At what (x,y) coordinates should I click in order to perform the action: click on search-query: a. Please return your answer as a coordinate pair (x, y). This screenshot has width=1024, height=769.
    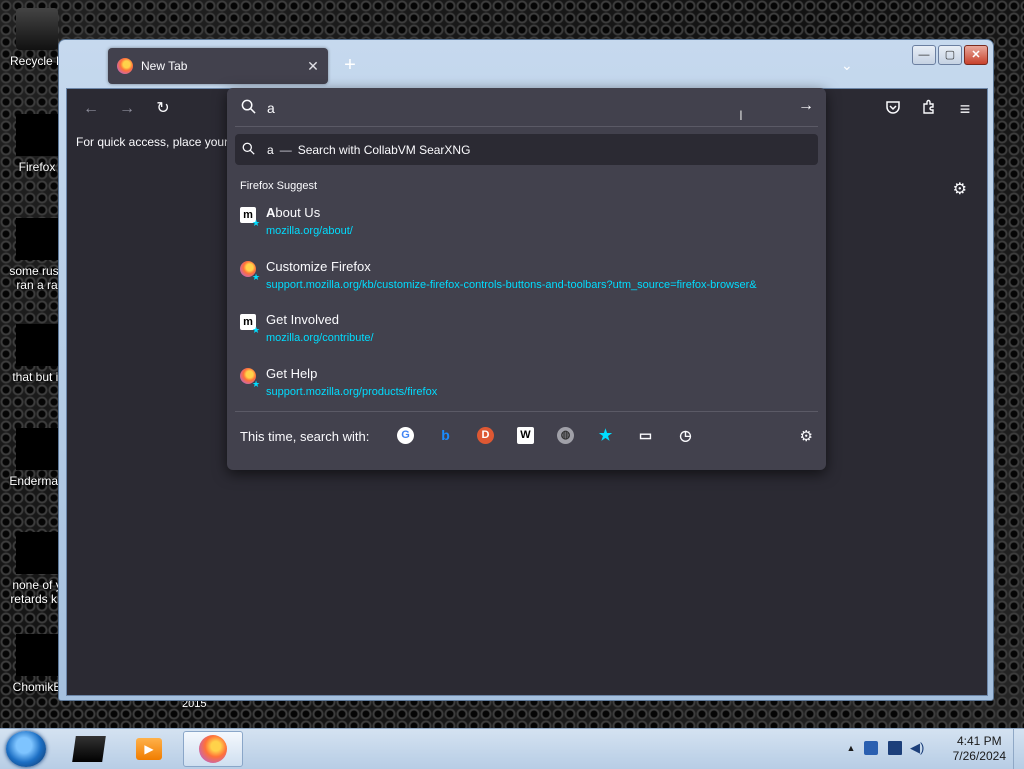
    Looking at the image, I should click on (270, 149).